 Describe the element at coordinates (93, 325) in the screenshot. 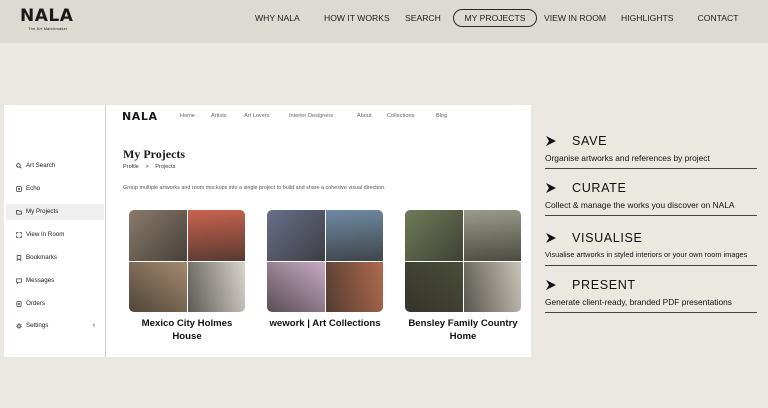

I see `chevron-right-icon: ›` at that location.